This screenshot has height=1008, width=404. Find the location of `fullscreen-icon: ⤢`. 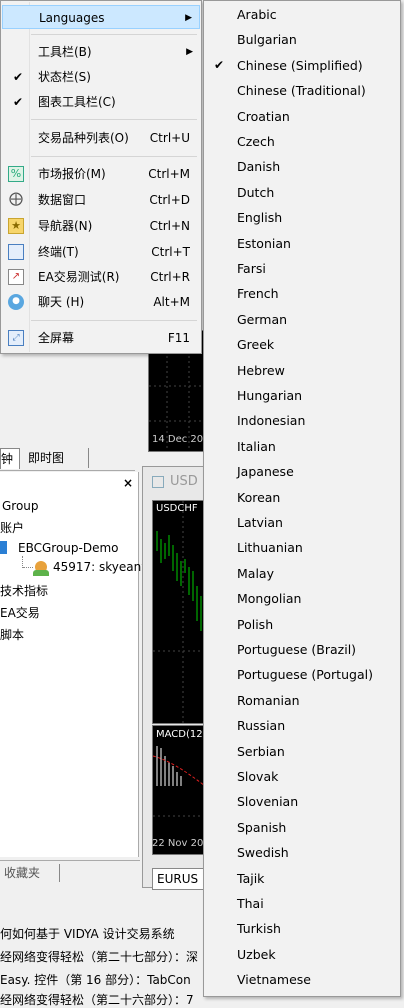

fullscreen-icon: ⤢ is located at coordinates (16, 338).